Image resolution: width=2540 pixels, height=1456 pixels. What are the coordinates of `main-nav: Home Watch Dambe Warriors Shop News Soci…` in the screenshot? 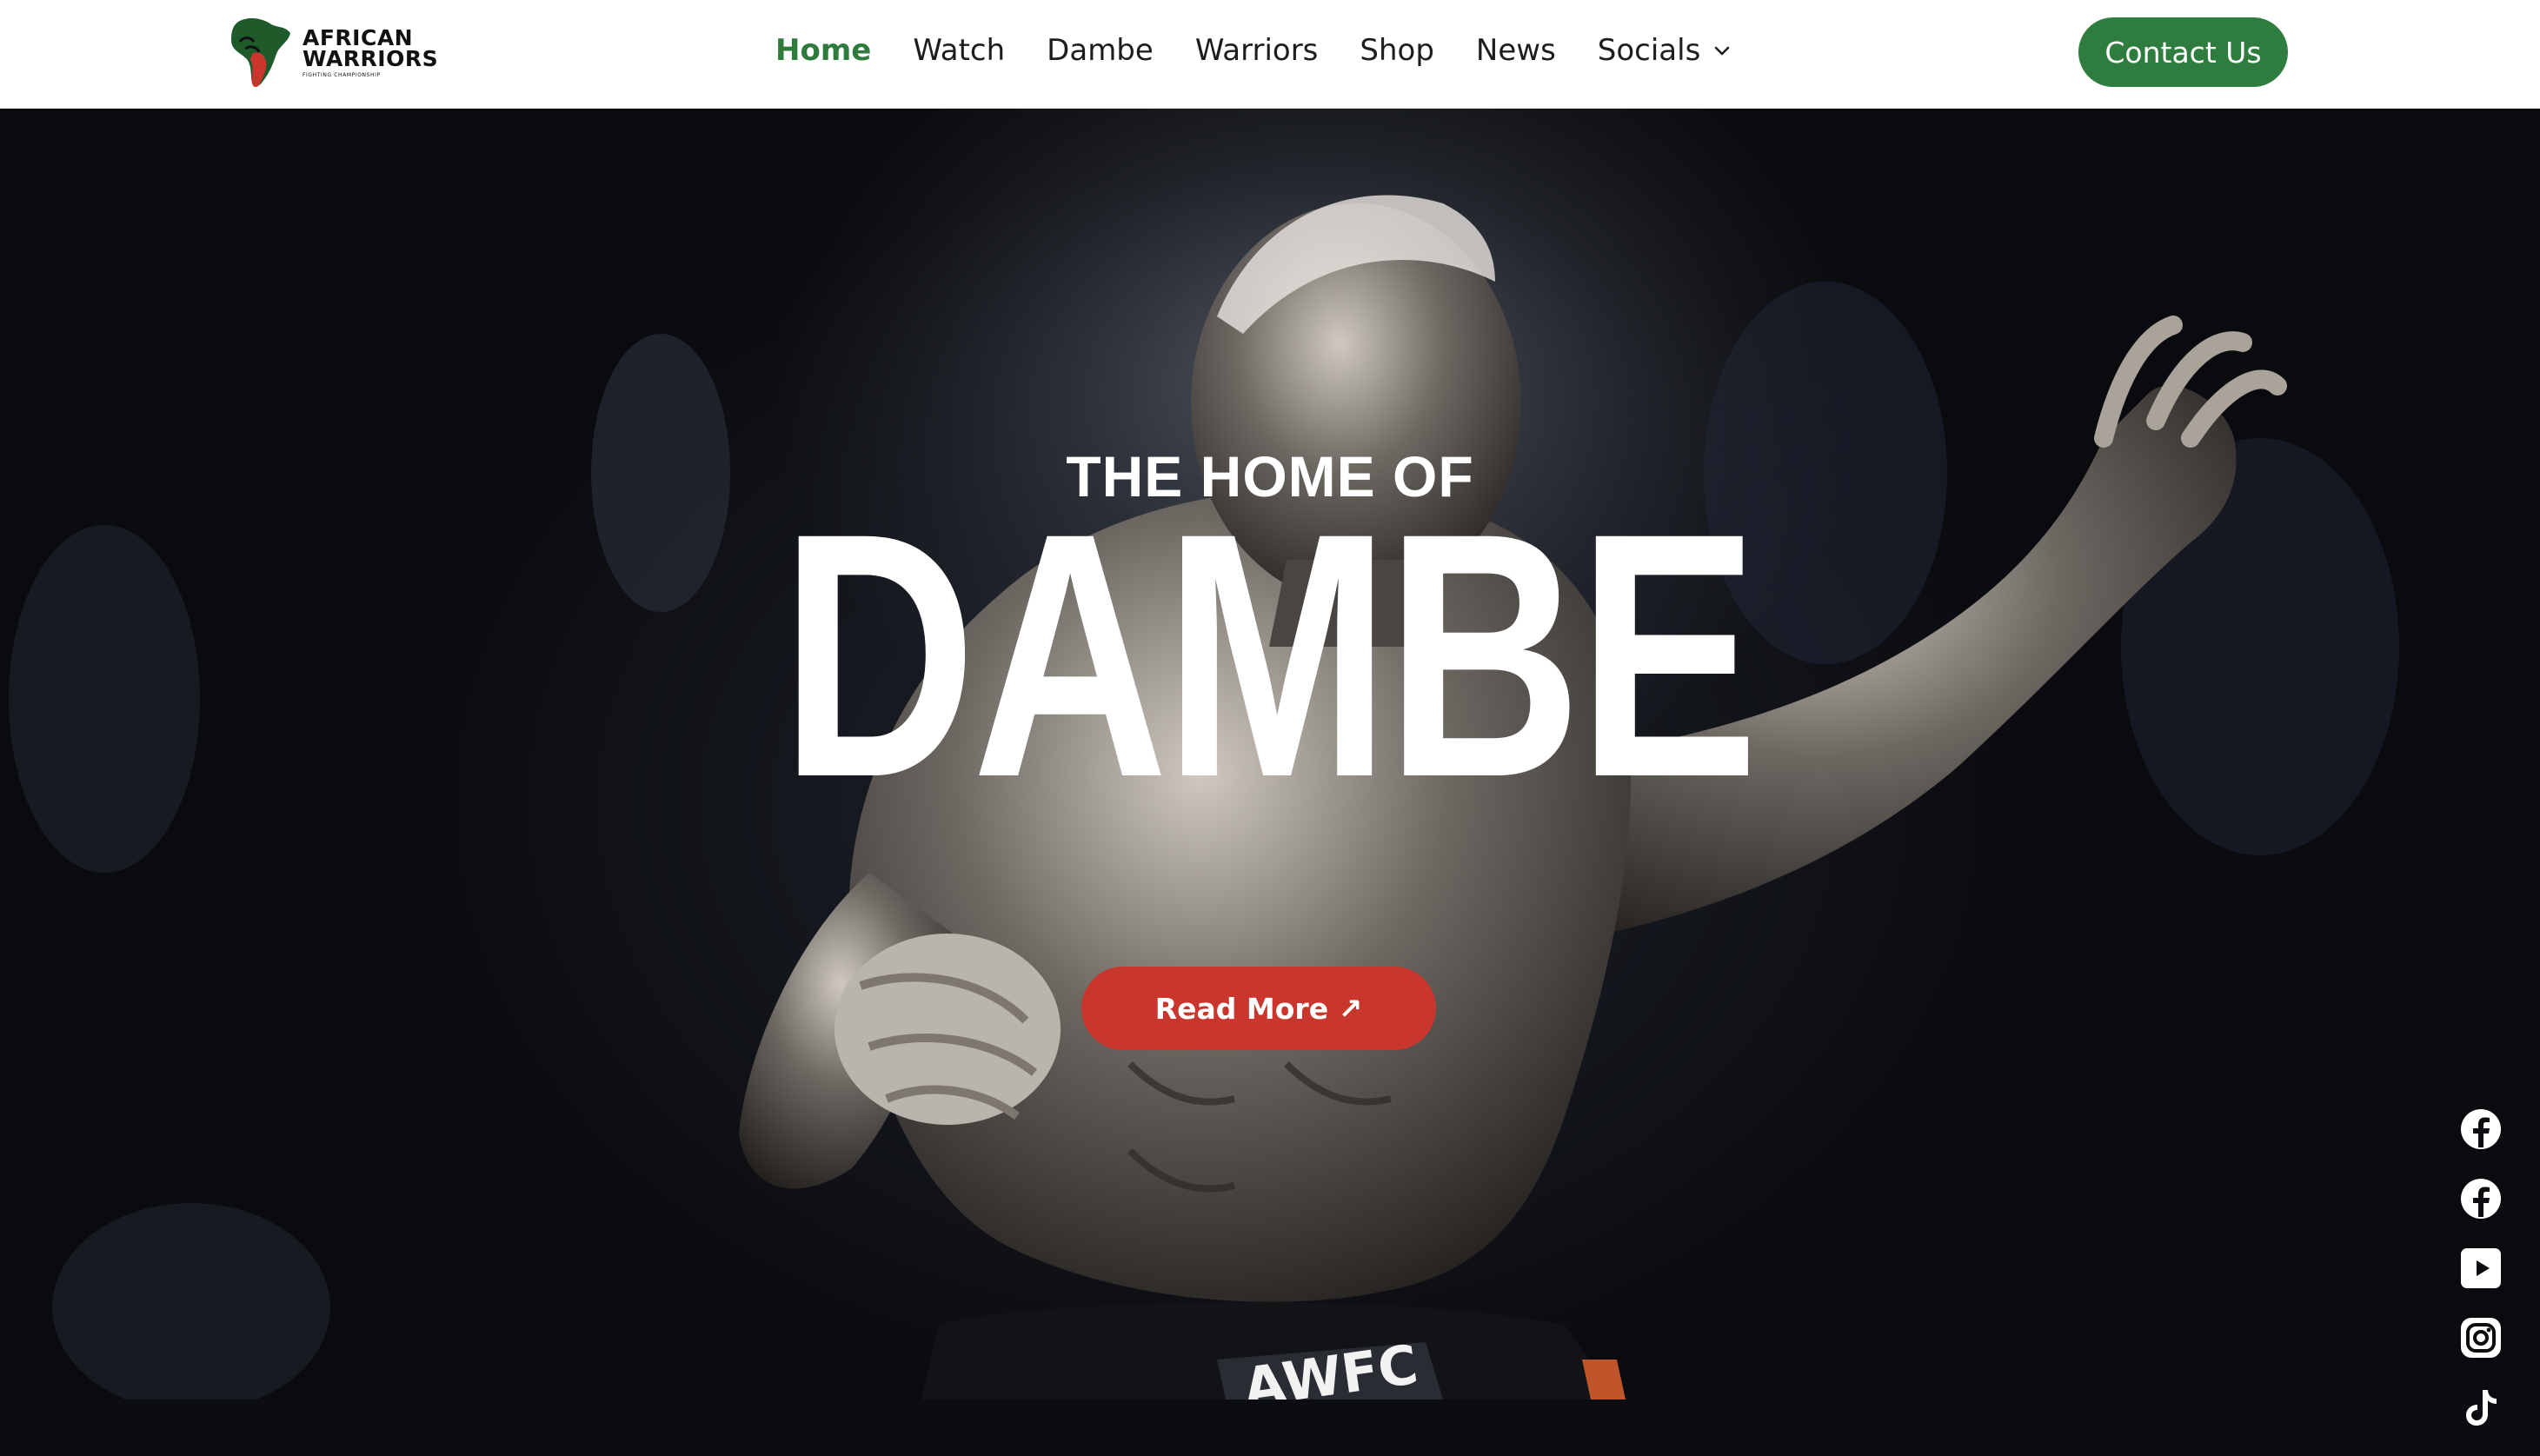 It's located at (1254, 50).